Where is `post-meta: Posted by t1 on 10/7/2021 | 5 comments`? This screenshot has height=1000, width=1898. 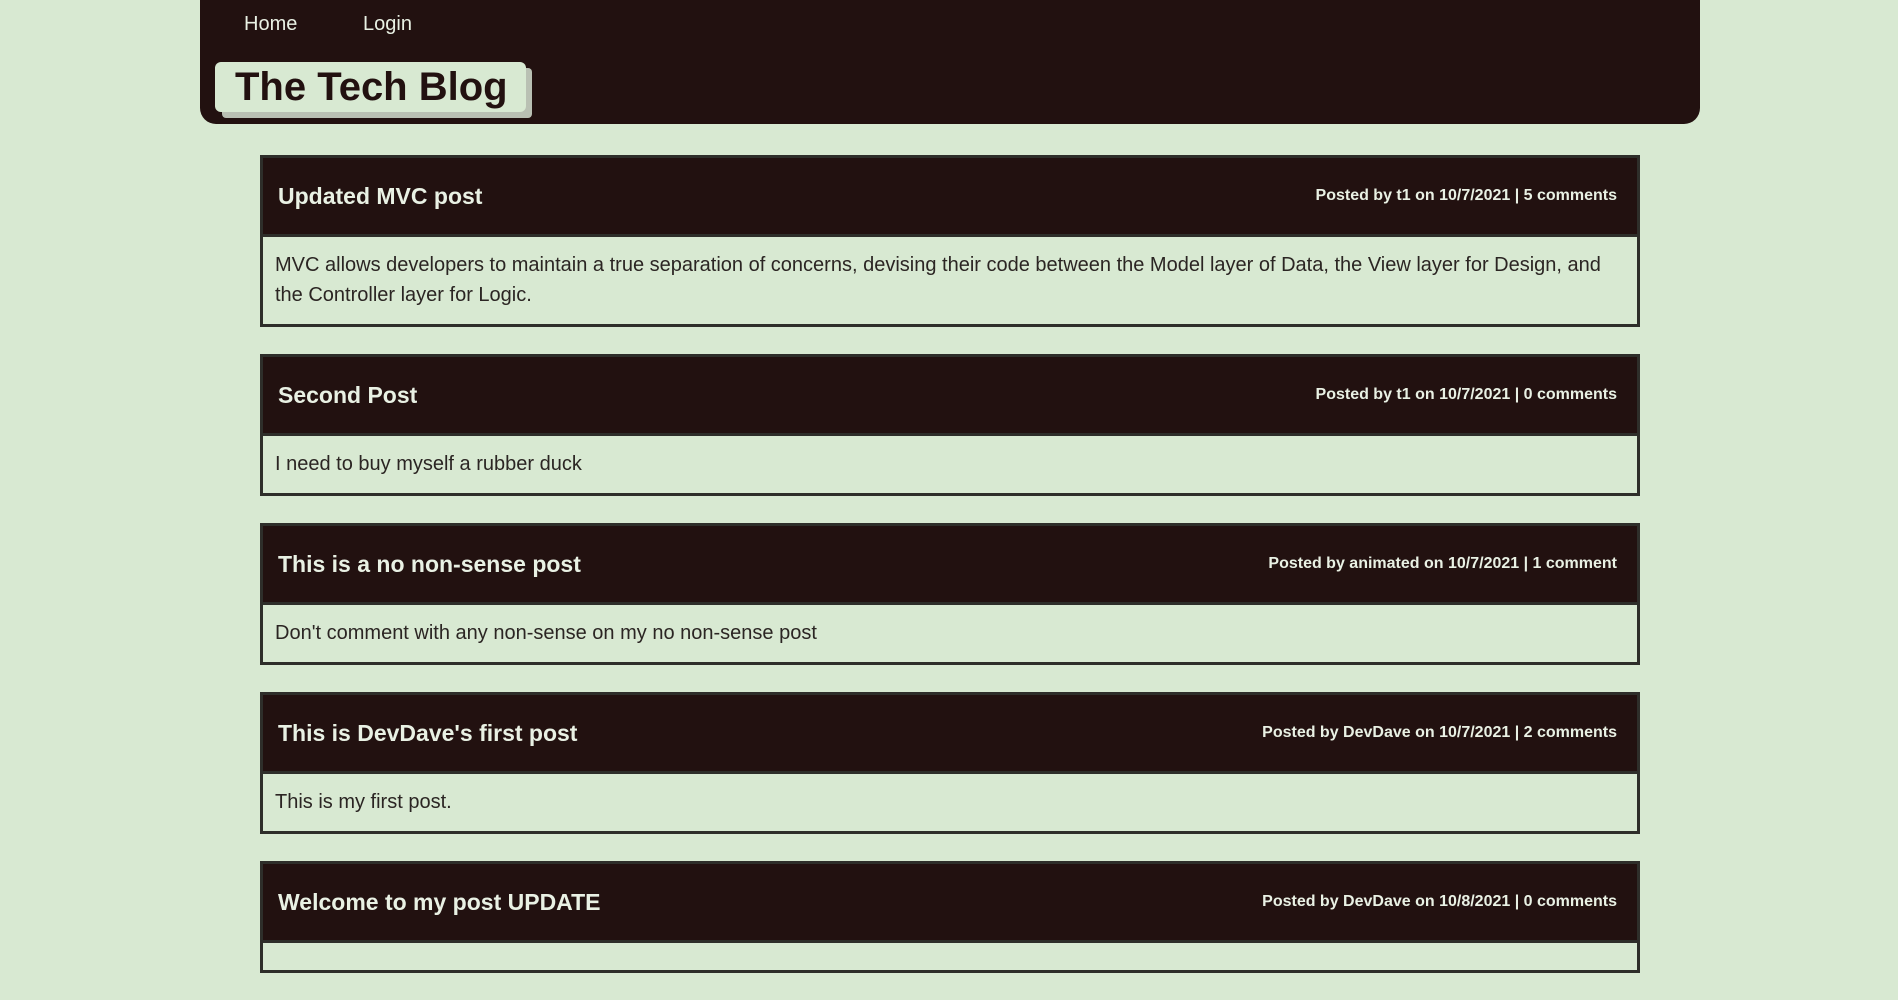
post-meta: Posted by t1 on 10/7/2021 | 5 comments is located at coordinates (1466, 195).